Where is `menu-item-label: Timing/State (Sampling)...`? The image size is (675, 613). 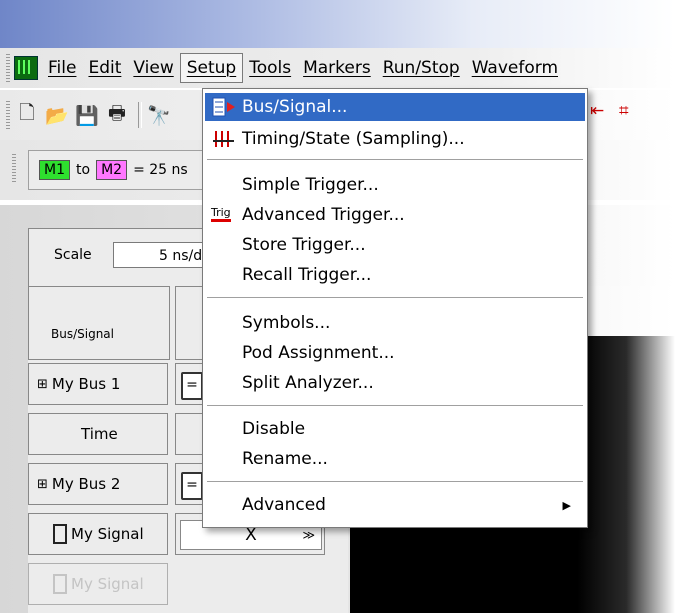
menu-item-label: Timing/State (Sampling)... is located at coordinates (353, 139).